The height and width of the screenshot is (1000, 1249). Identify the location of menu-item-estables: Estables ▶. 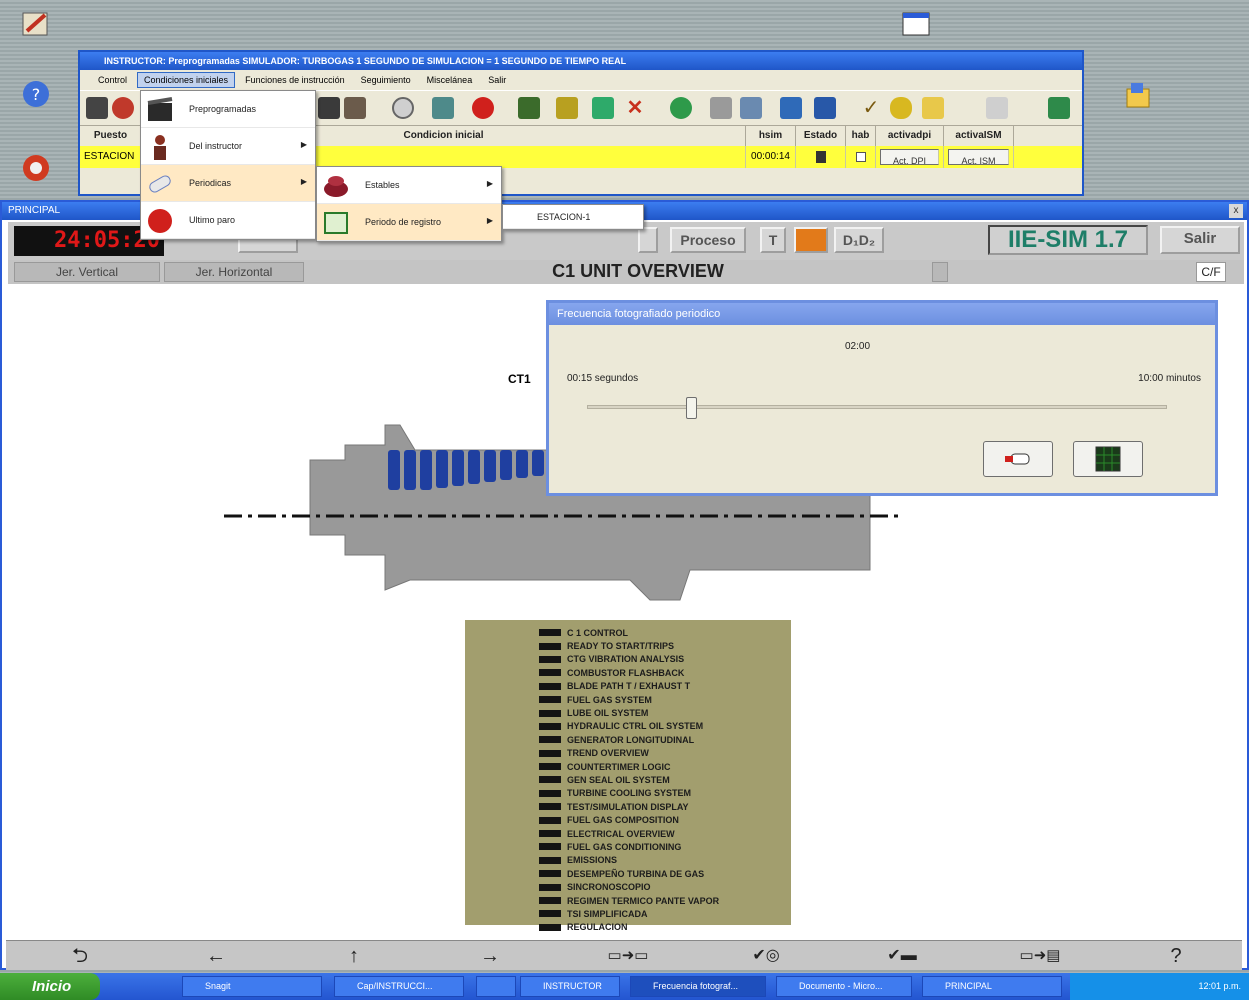
(409, 185).